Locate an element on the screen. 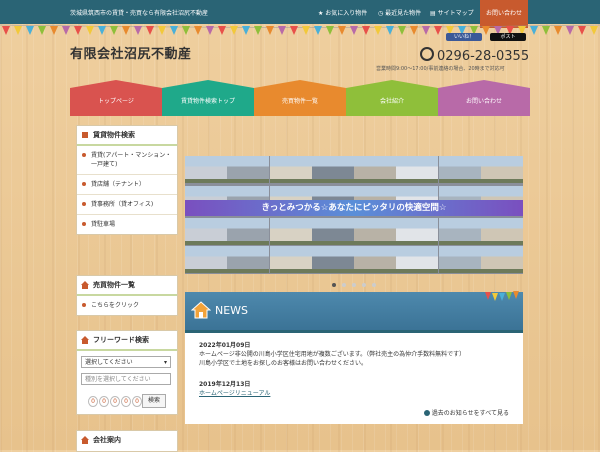 Image resolution: width=600 pixels, height=452 pixels. arrow-circle-icon is located at coordinates (426, 413).